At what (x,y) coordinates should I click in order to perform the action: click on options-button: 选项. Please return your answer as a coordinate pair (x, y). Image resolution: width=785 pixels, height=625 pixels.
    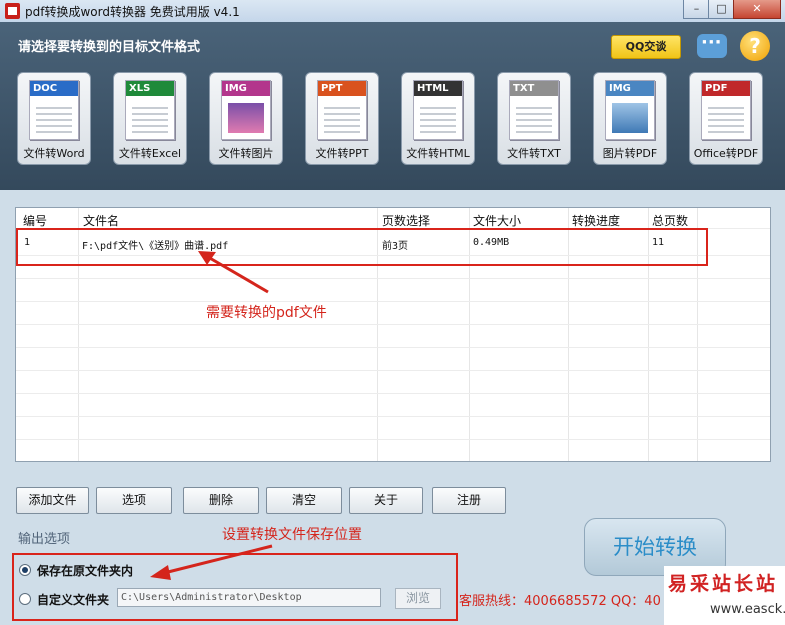
    Looking at the image, I should click on (134, 500).